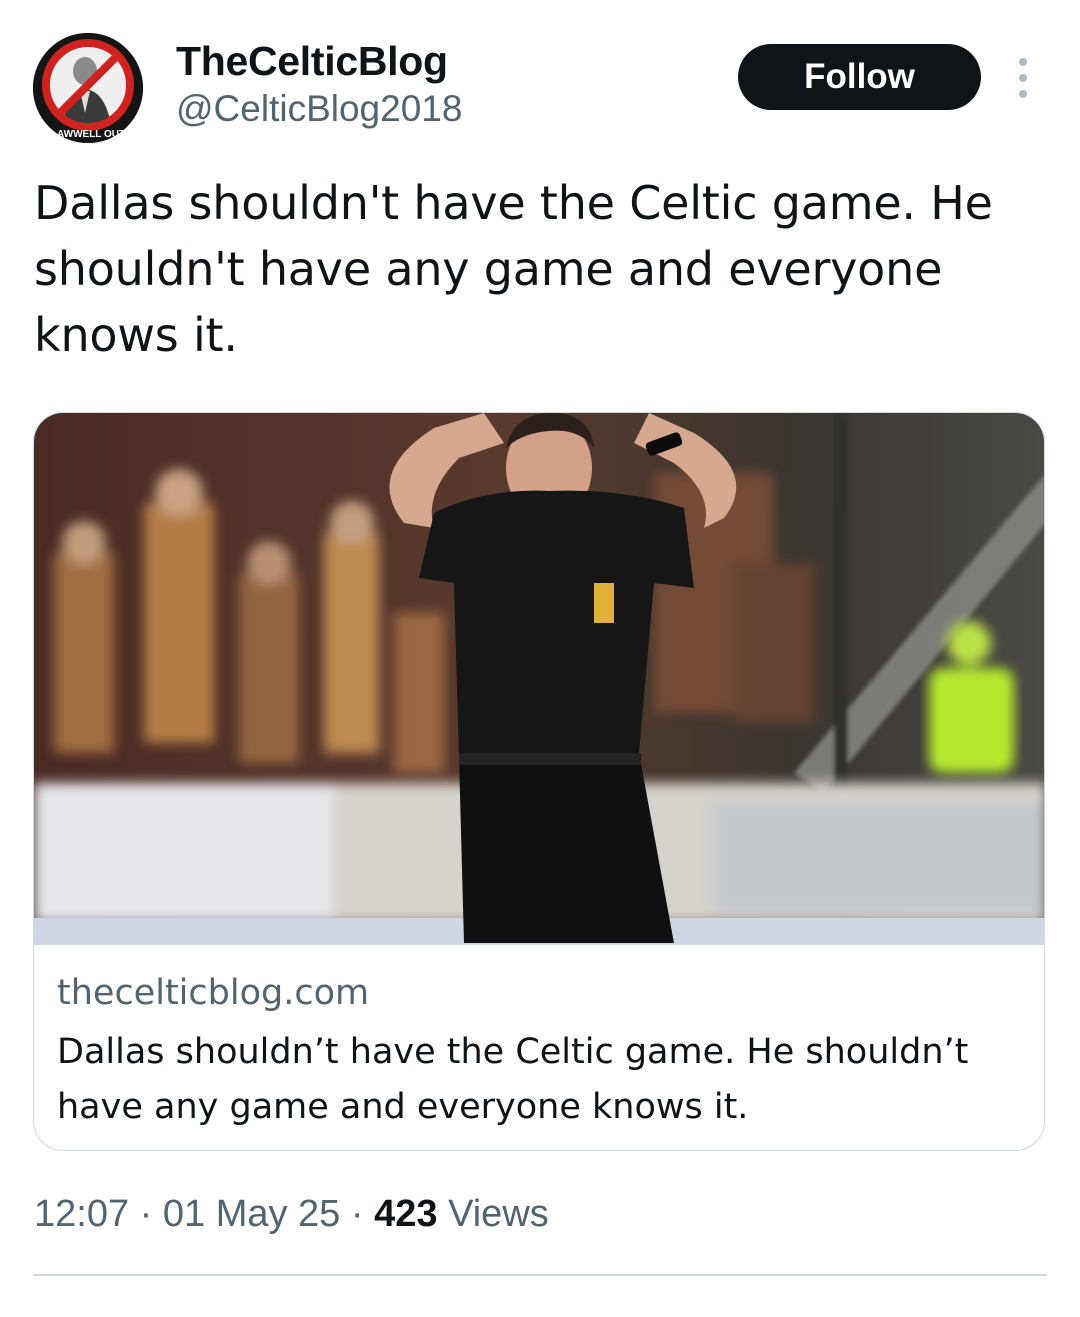 The width and height of the screenshot is (1080, 1317). Describe the element at coordinates (539, 944) in the screenshot. I see `card-divider` at that location.